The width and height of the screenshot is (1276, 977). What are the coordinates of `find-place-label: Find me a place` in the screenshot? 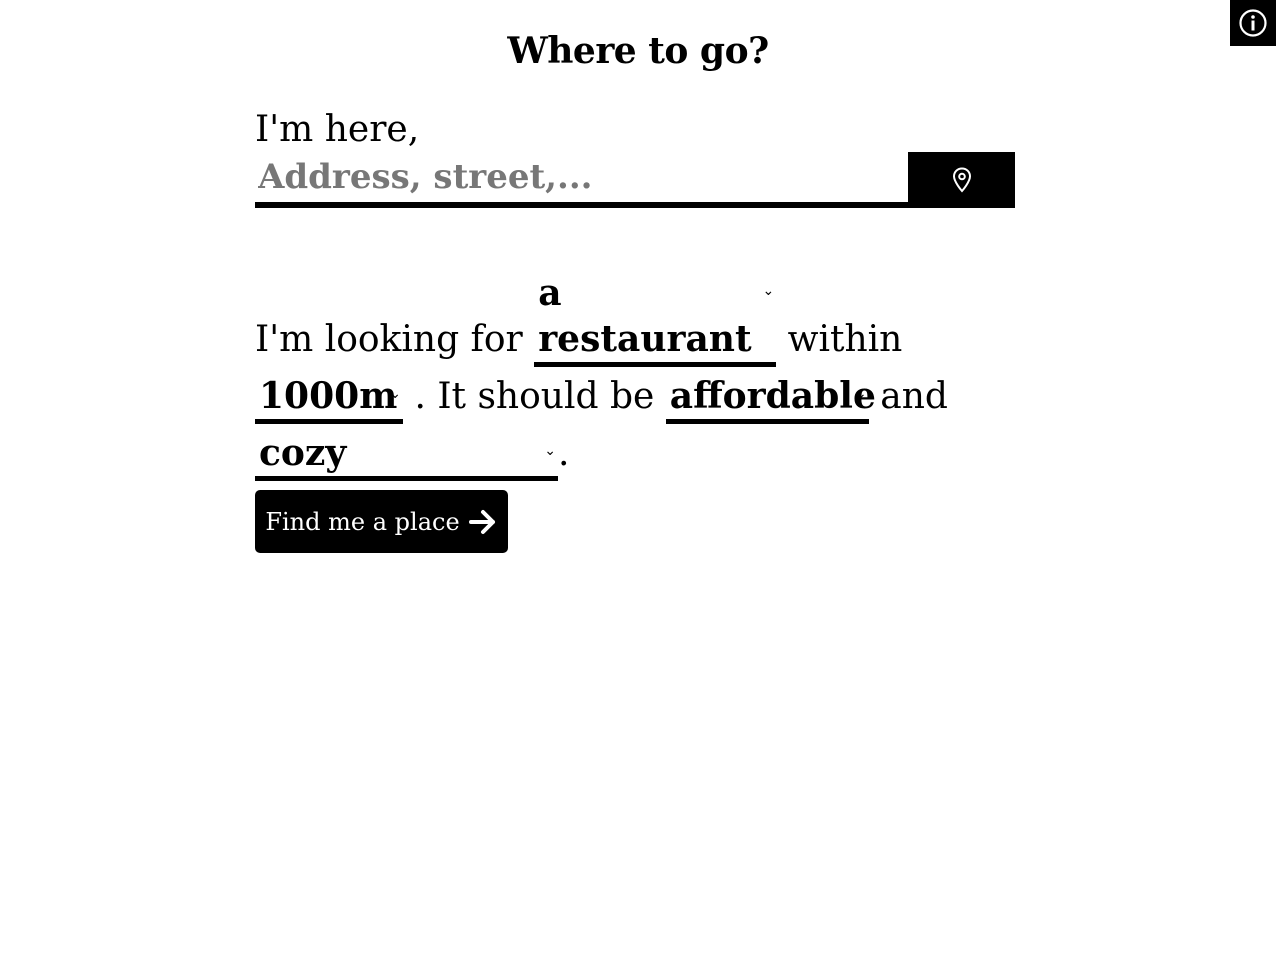 It's located at (362, 521).